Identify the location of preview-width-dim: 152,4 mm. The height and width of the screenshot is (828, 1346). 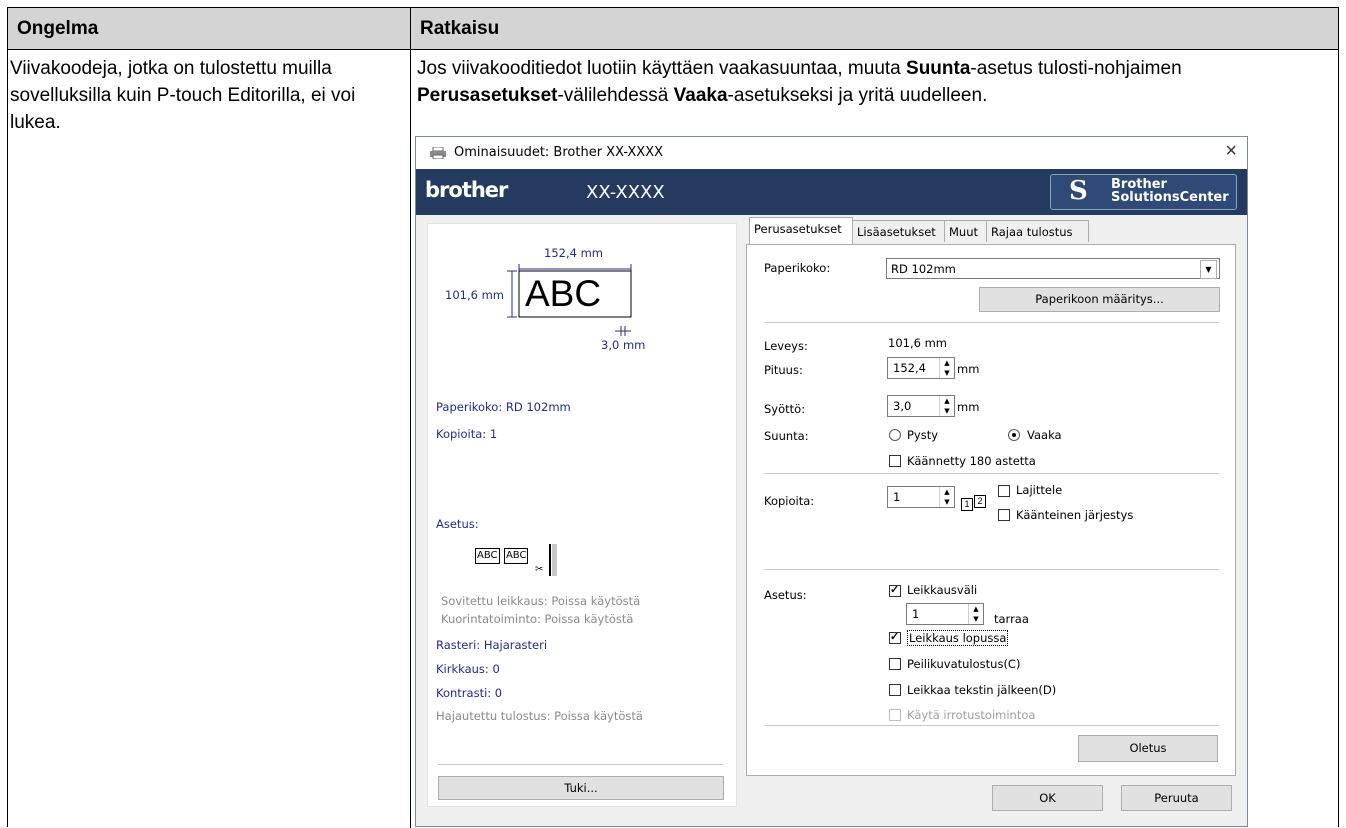
(573, 253).